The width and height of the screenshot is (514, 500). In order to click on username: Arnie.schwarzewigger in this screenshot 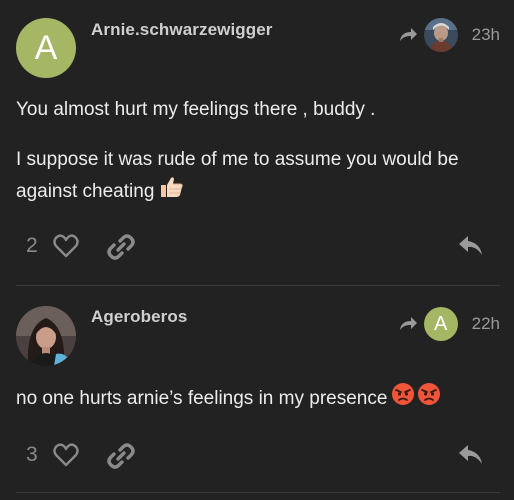, I will do `click(182, 30)`.